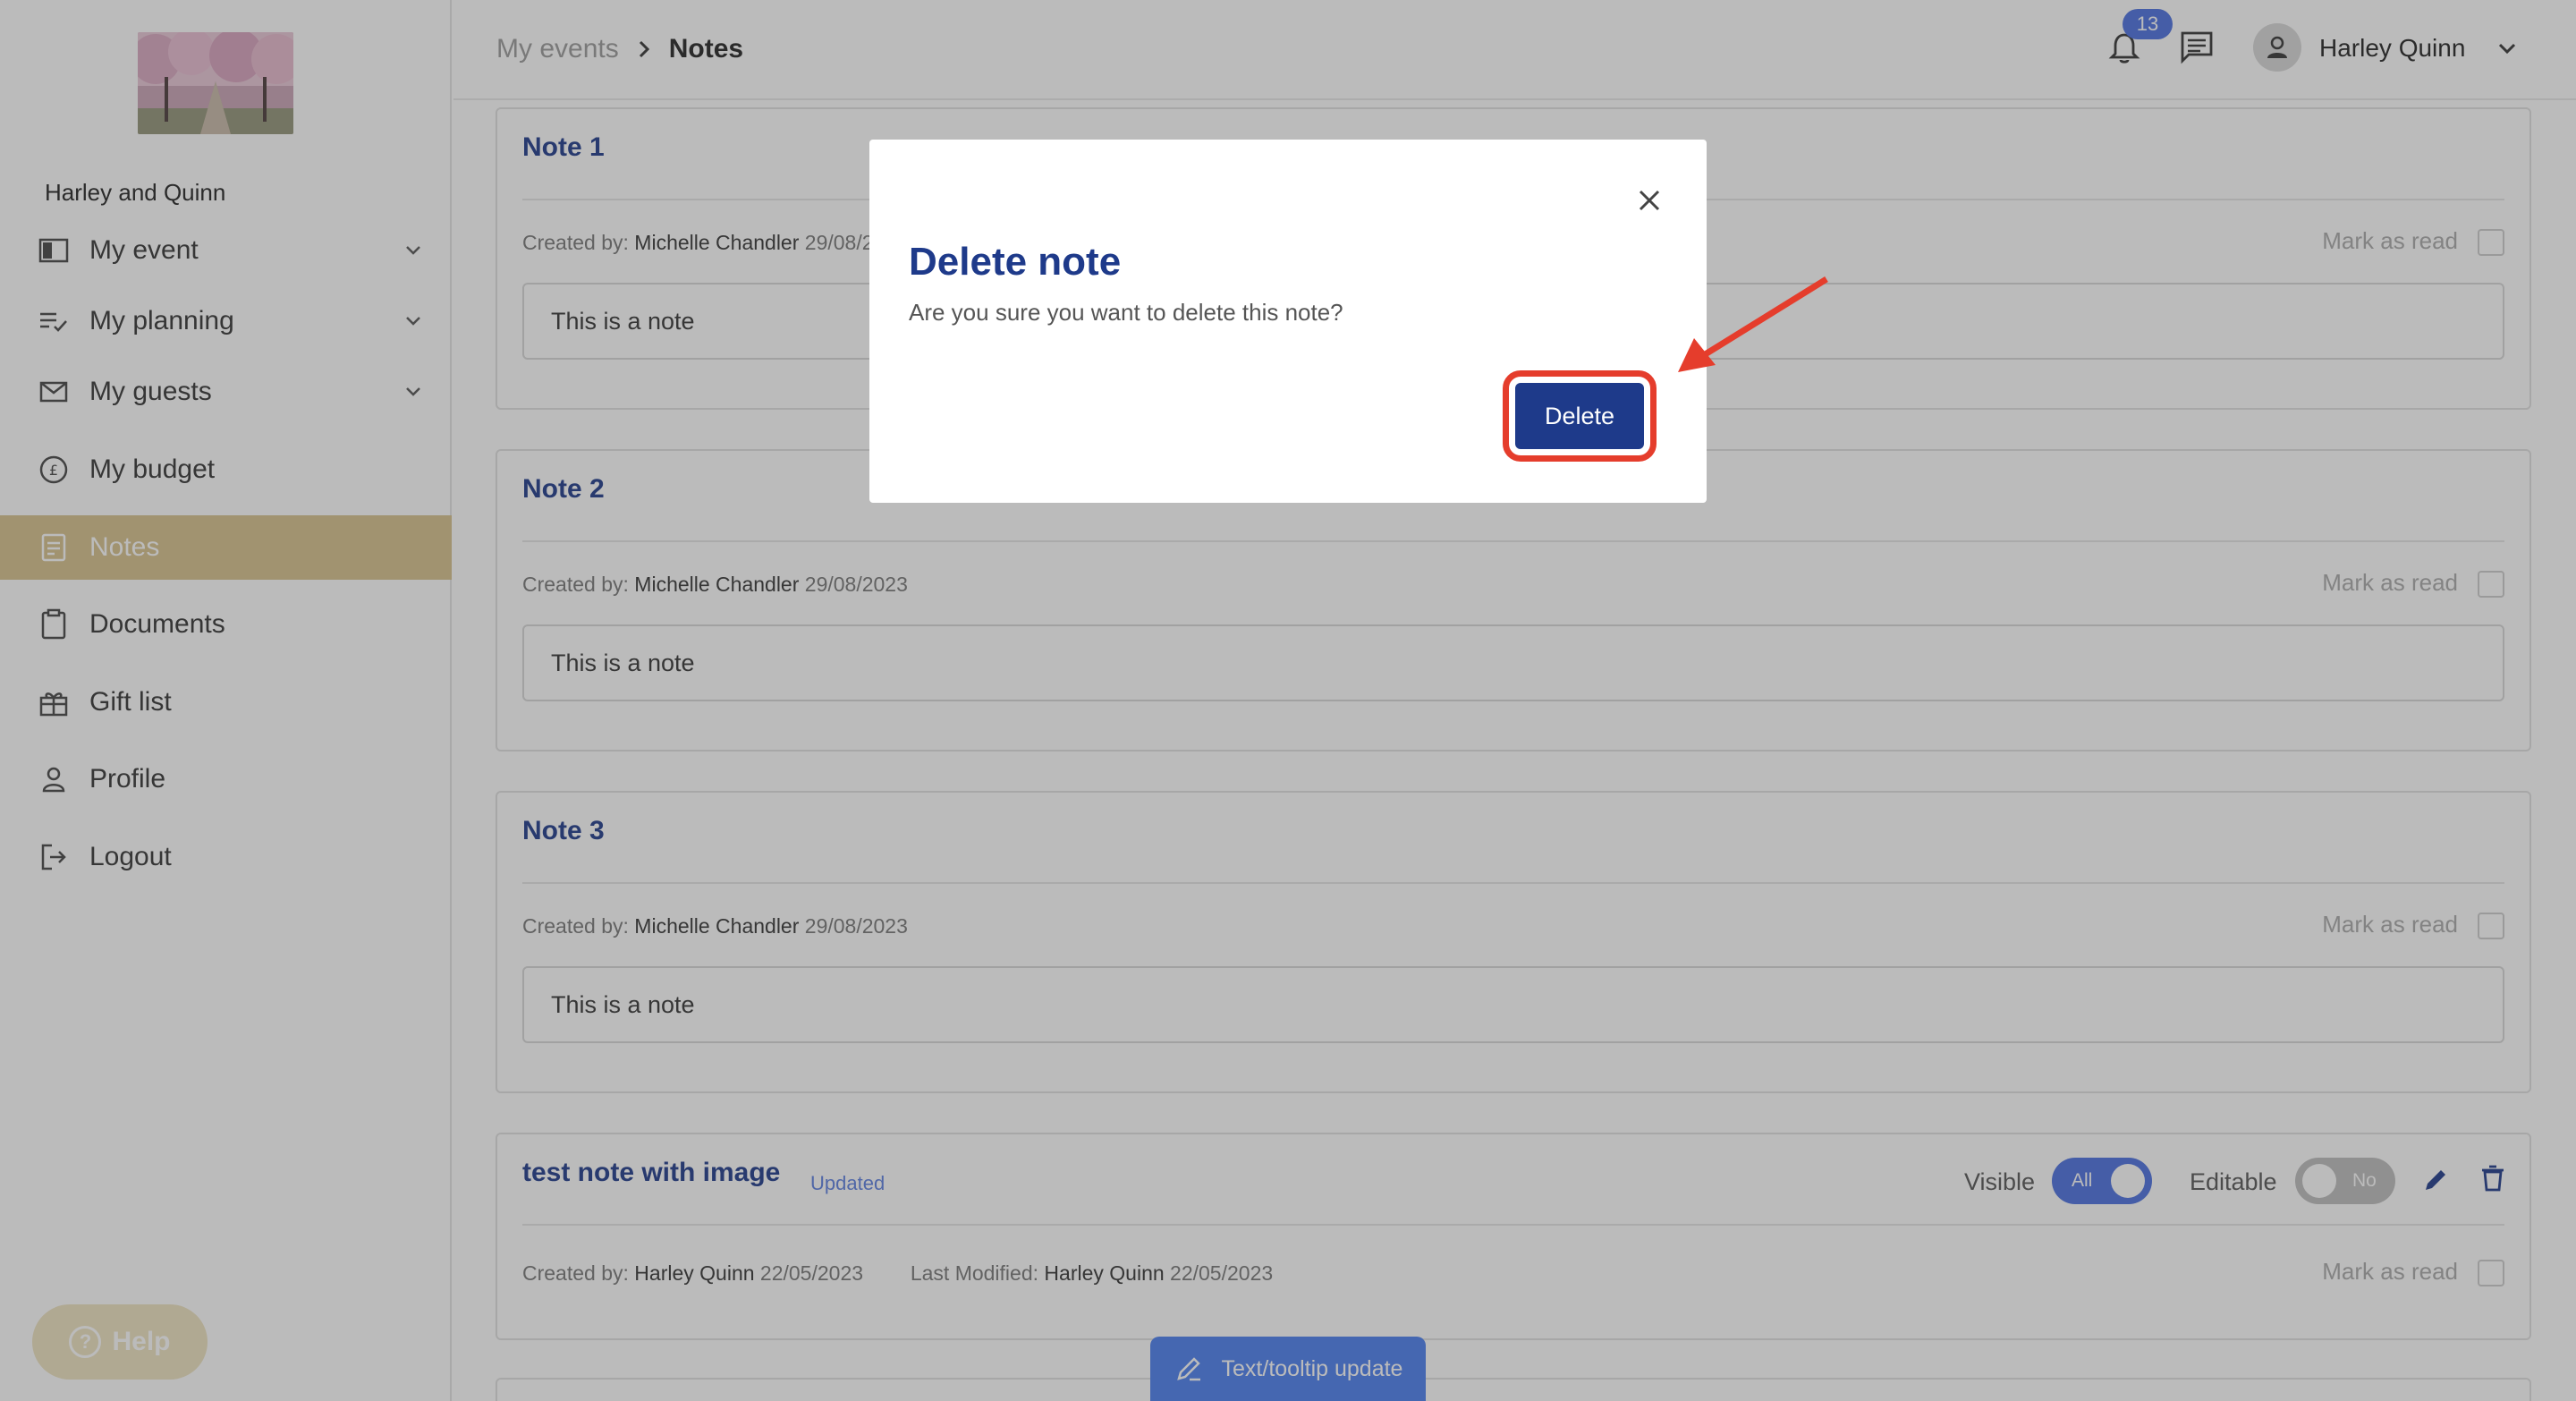 The width and height of the screenshot is (2576, 1401). I want to click on dialog-title: Delete note, so click(1015, 262).